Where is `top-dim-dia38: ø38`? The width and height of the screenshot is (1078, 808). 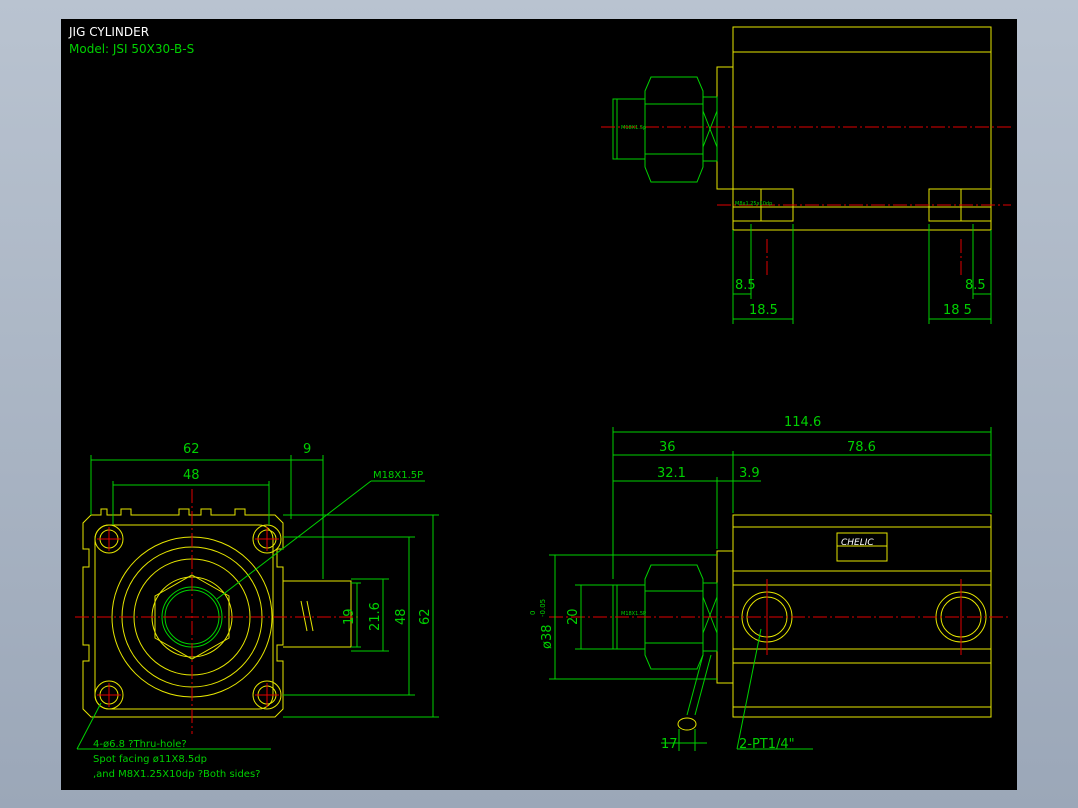
top-dim-dia38: ø38 is located at coordinates (547, 637).